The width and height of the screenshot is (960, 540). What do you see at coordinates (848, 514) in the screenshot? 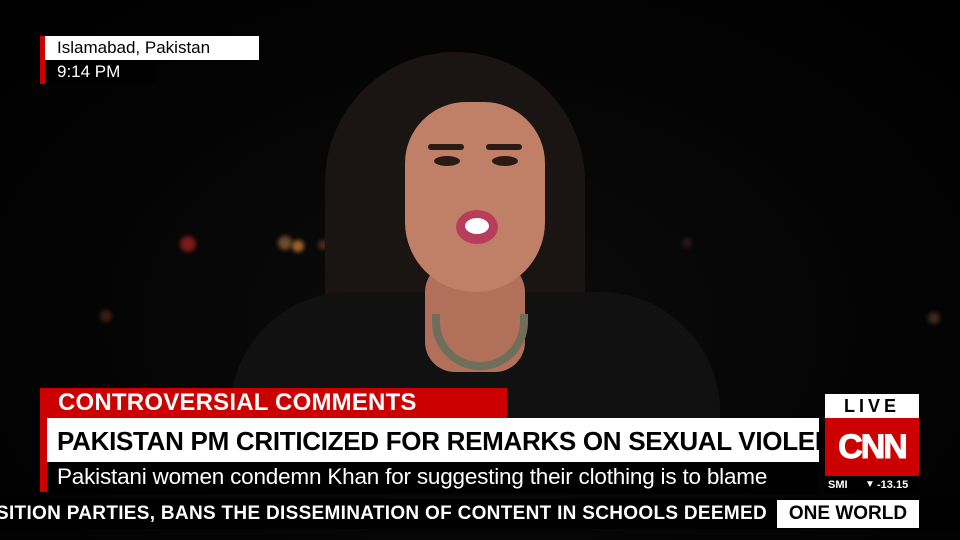
I see `program-name-badge: ONE WORLD` at bounding box center [848, 514].